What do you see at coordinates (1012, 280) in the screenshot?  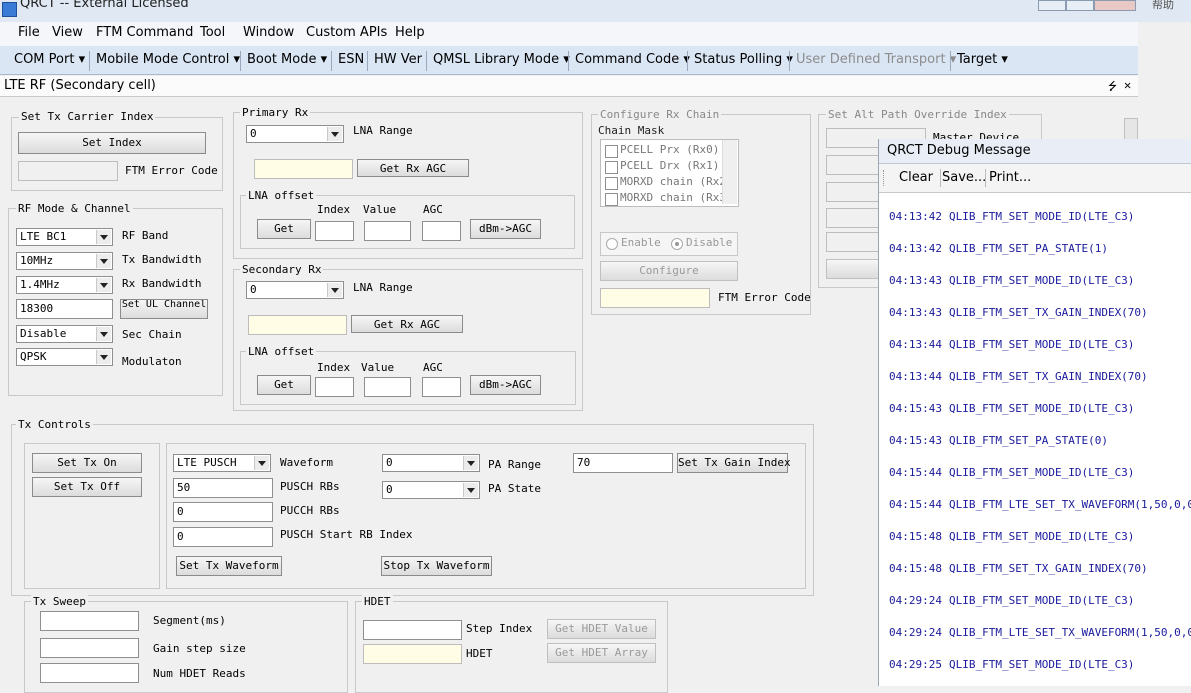 I see `log-entry: 04:13:43 QLIB_FTM_SET_MODE_ID(LTE_C3)` at bounding box center [1012, 280].